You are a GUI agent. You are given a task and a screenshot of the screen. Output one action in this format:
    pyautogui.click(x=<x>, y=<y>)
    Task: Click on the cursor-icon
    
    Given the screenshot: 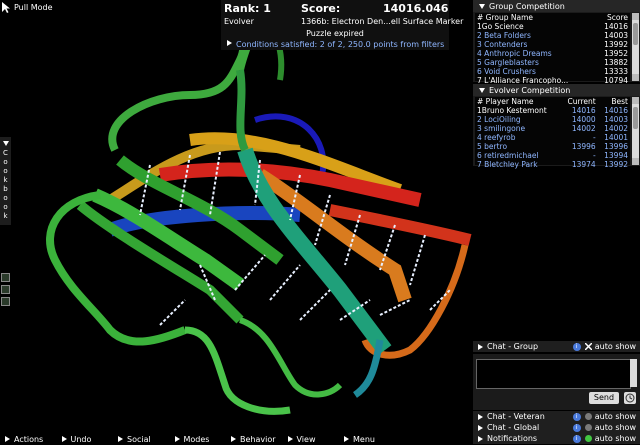 What is the action you would take?
    pyautogui.click(x=6, y=7)
    